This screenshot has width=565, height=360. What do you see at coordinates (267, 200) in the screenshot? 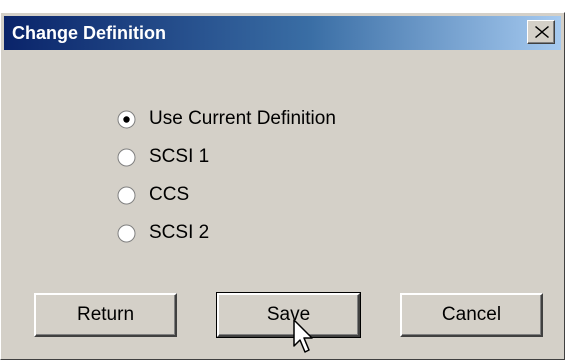
I see `radio-option-ccs: CCS` at bounding box center [267, 200].